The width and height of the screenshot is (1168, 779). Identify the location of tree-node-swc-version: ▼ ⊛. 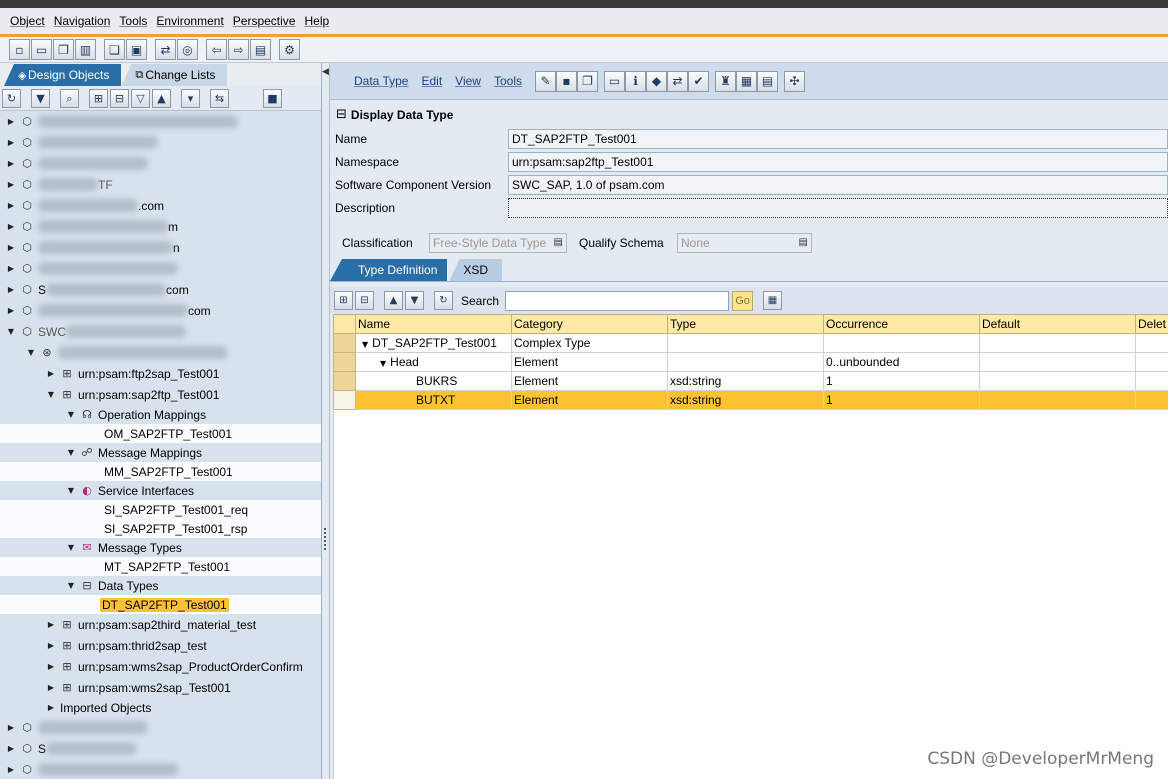
(160, 352).